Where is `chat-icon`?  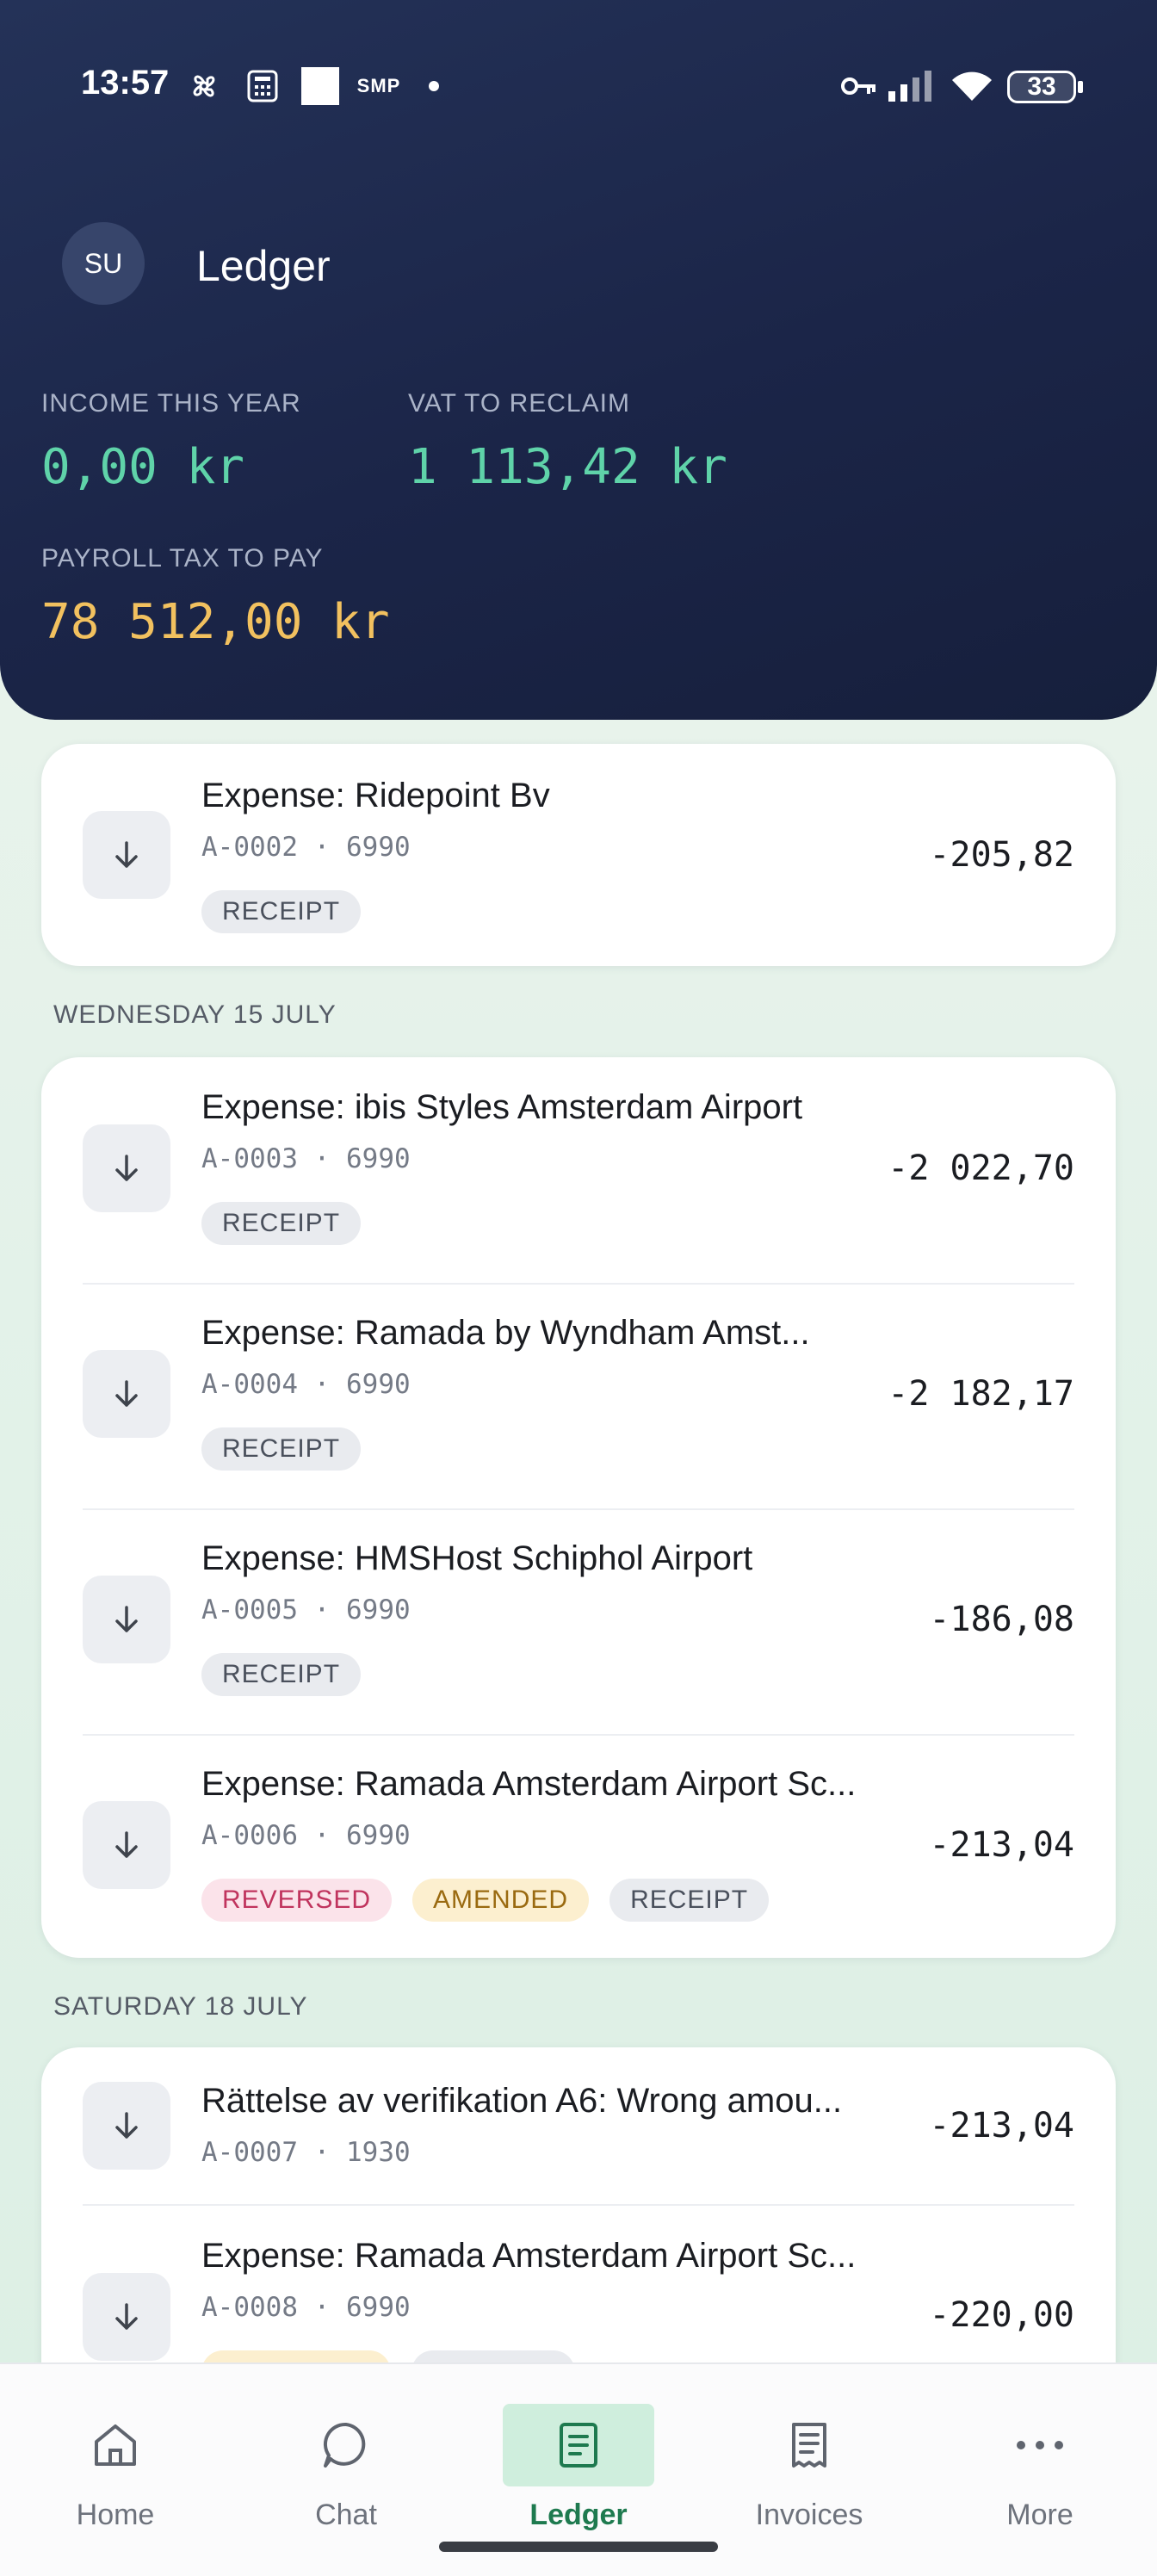 chat-icon is located at coordinates (346, 2445).